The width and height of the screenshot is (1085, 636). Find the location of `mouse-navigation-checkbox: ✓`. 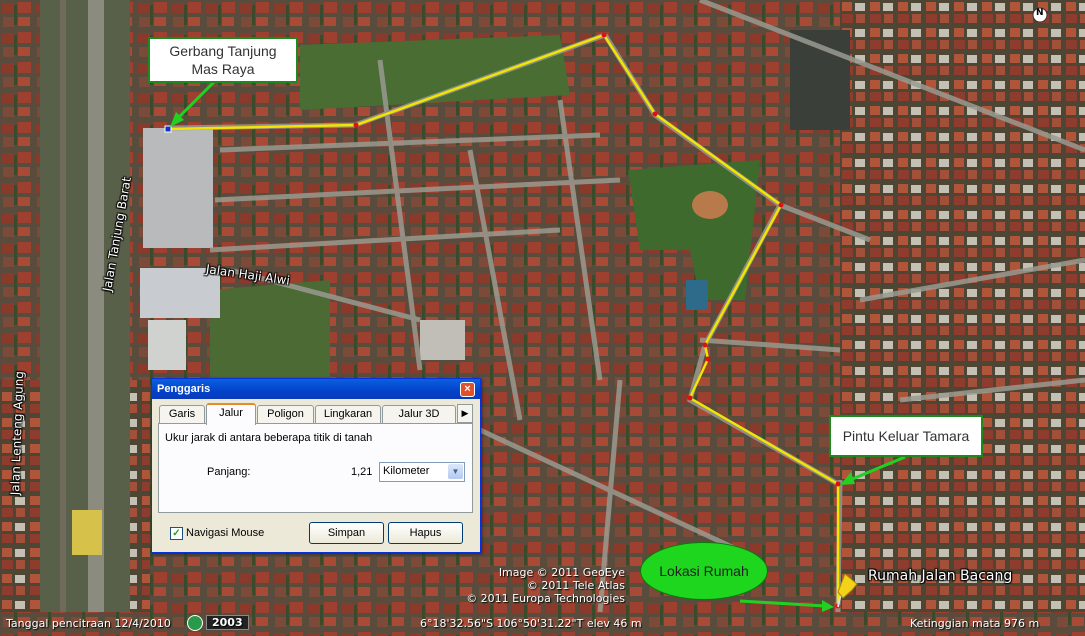

mouse-navigation-checkbox: ✓ is located at coordinates (176, 533).